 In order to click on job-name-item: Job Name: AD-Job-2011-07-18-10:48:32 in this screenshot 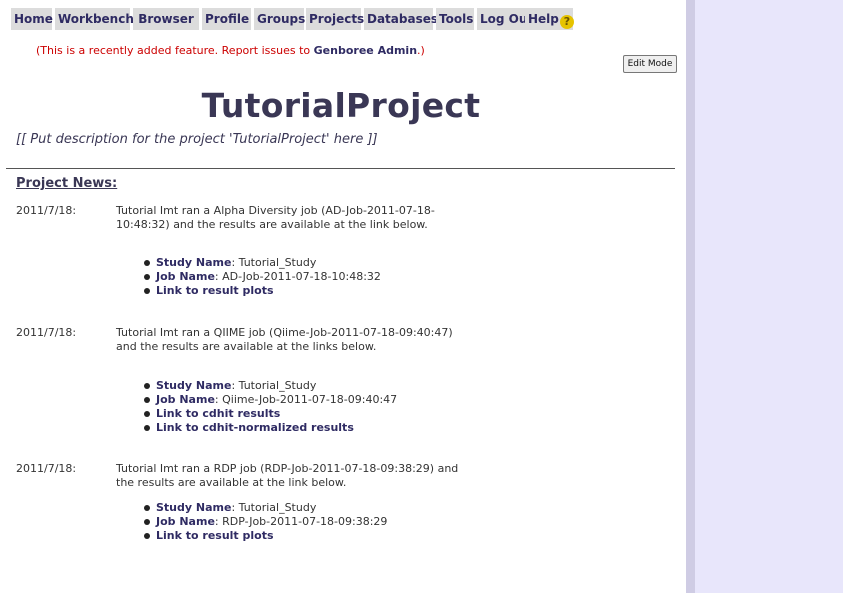, I will do `click(260, 277)`.